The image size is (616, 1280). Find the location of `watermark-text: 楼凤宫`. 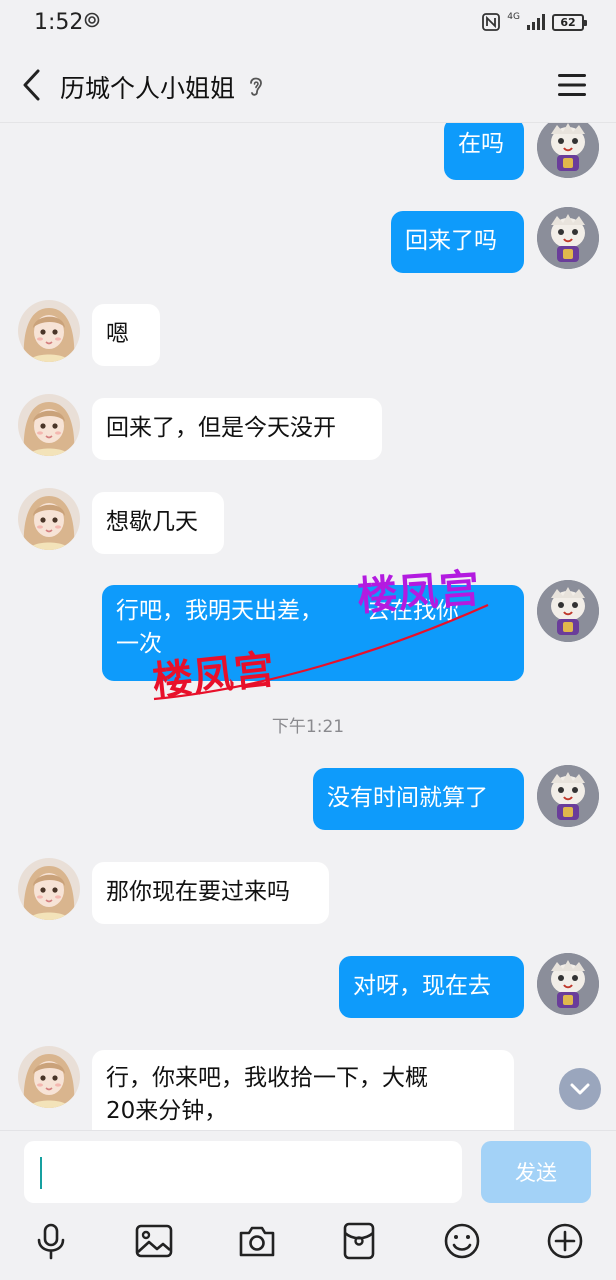

watermark-text: 楼凤宫 is located at coordinates (418, 593).